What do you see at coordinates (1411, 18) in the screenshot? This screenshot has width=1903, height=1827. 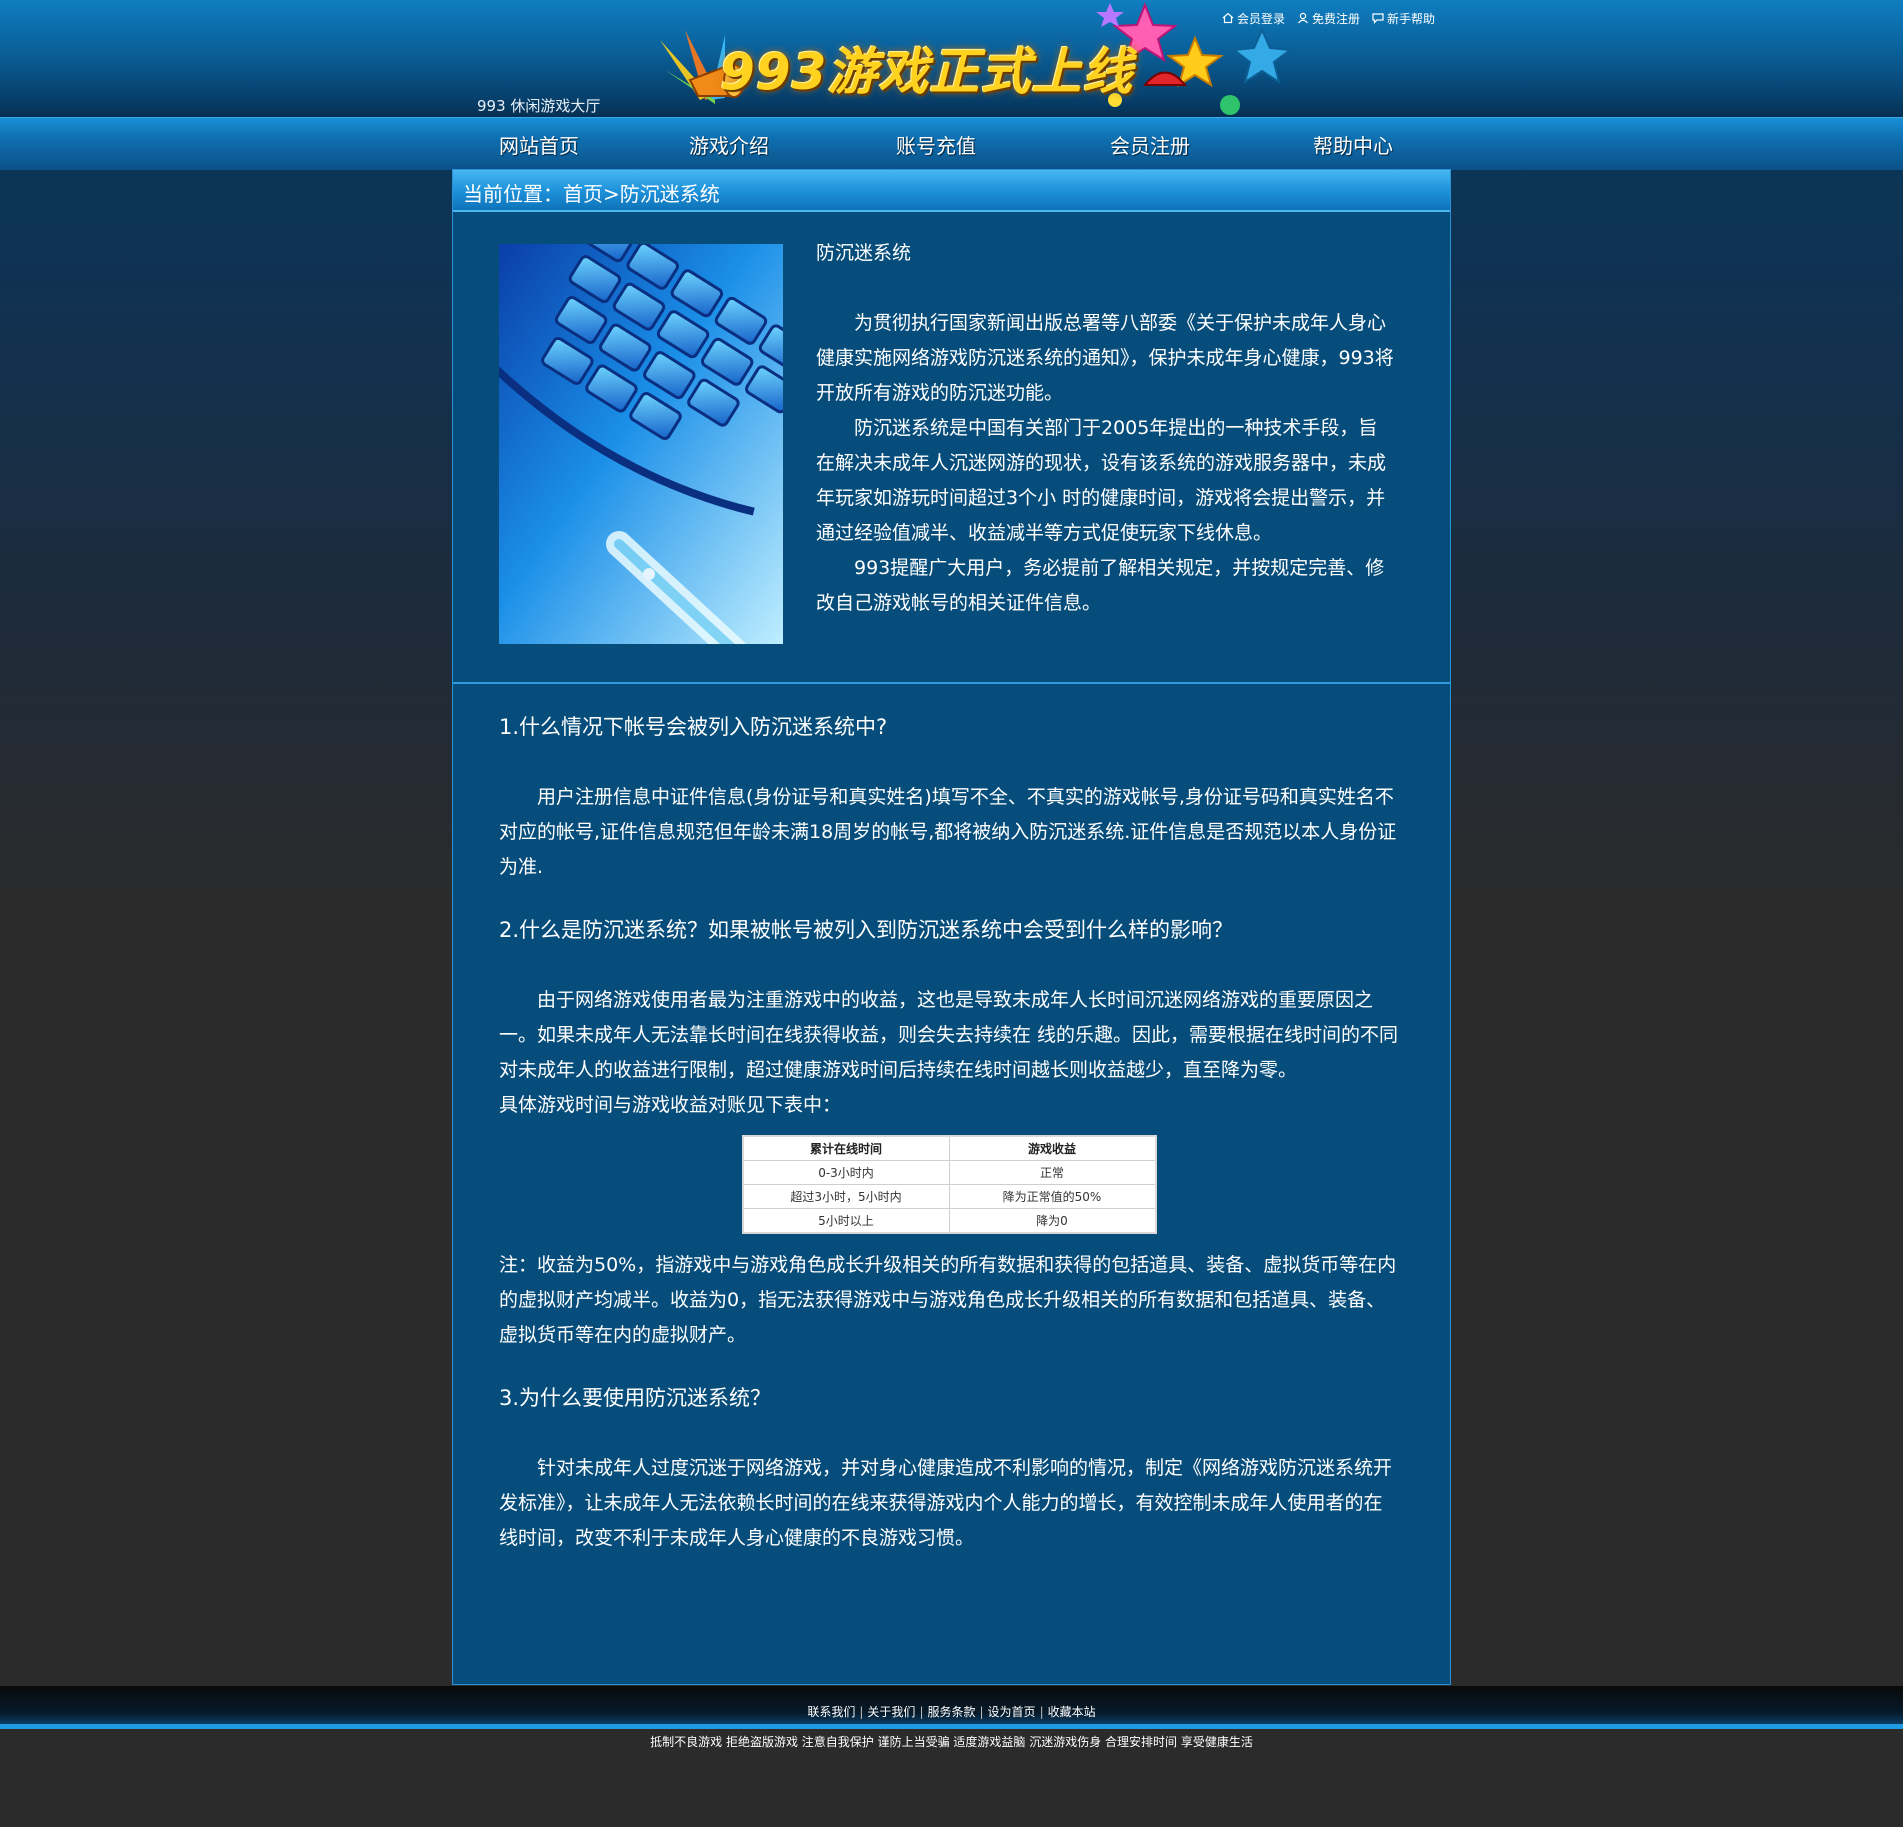 I see `help-link-label: 新手帮助` at bounding box center [1411, 18].